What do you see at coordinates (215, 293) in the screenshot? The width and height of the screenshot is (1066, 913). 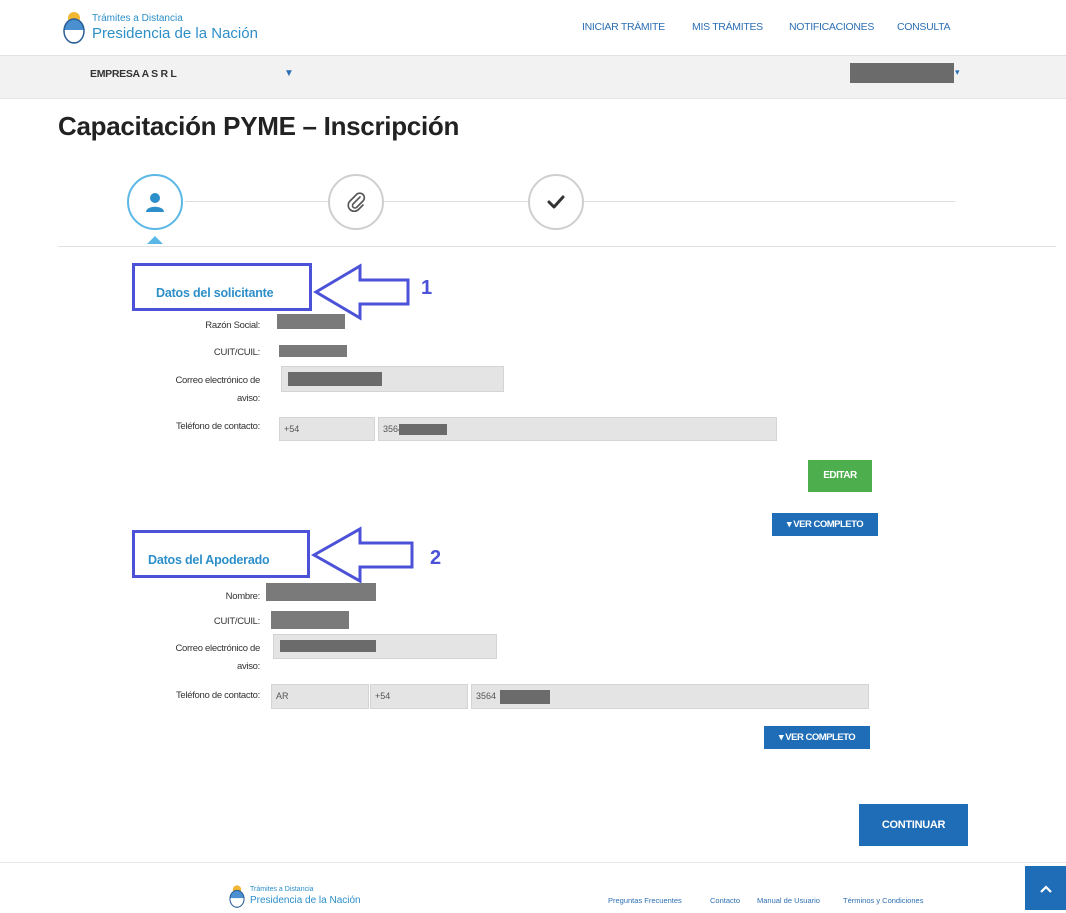 I see `solicitante-title: Datos del solicitante` at bounding box center [215, 293].